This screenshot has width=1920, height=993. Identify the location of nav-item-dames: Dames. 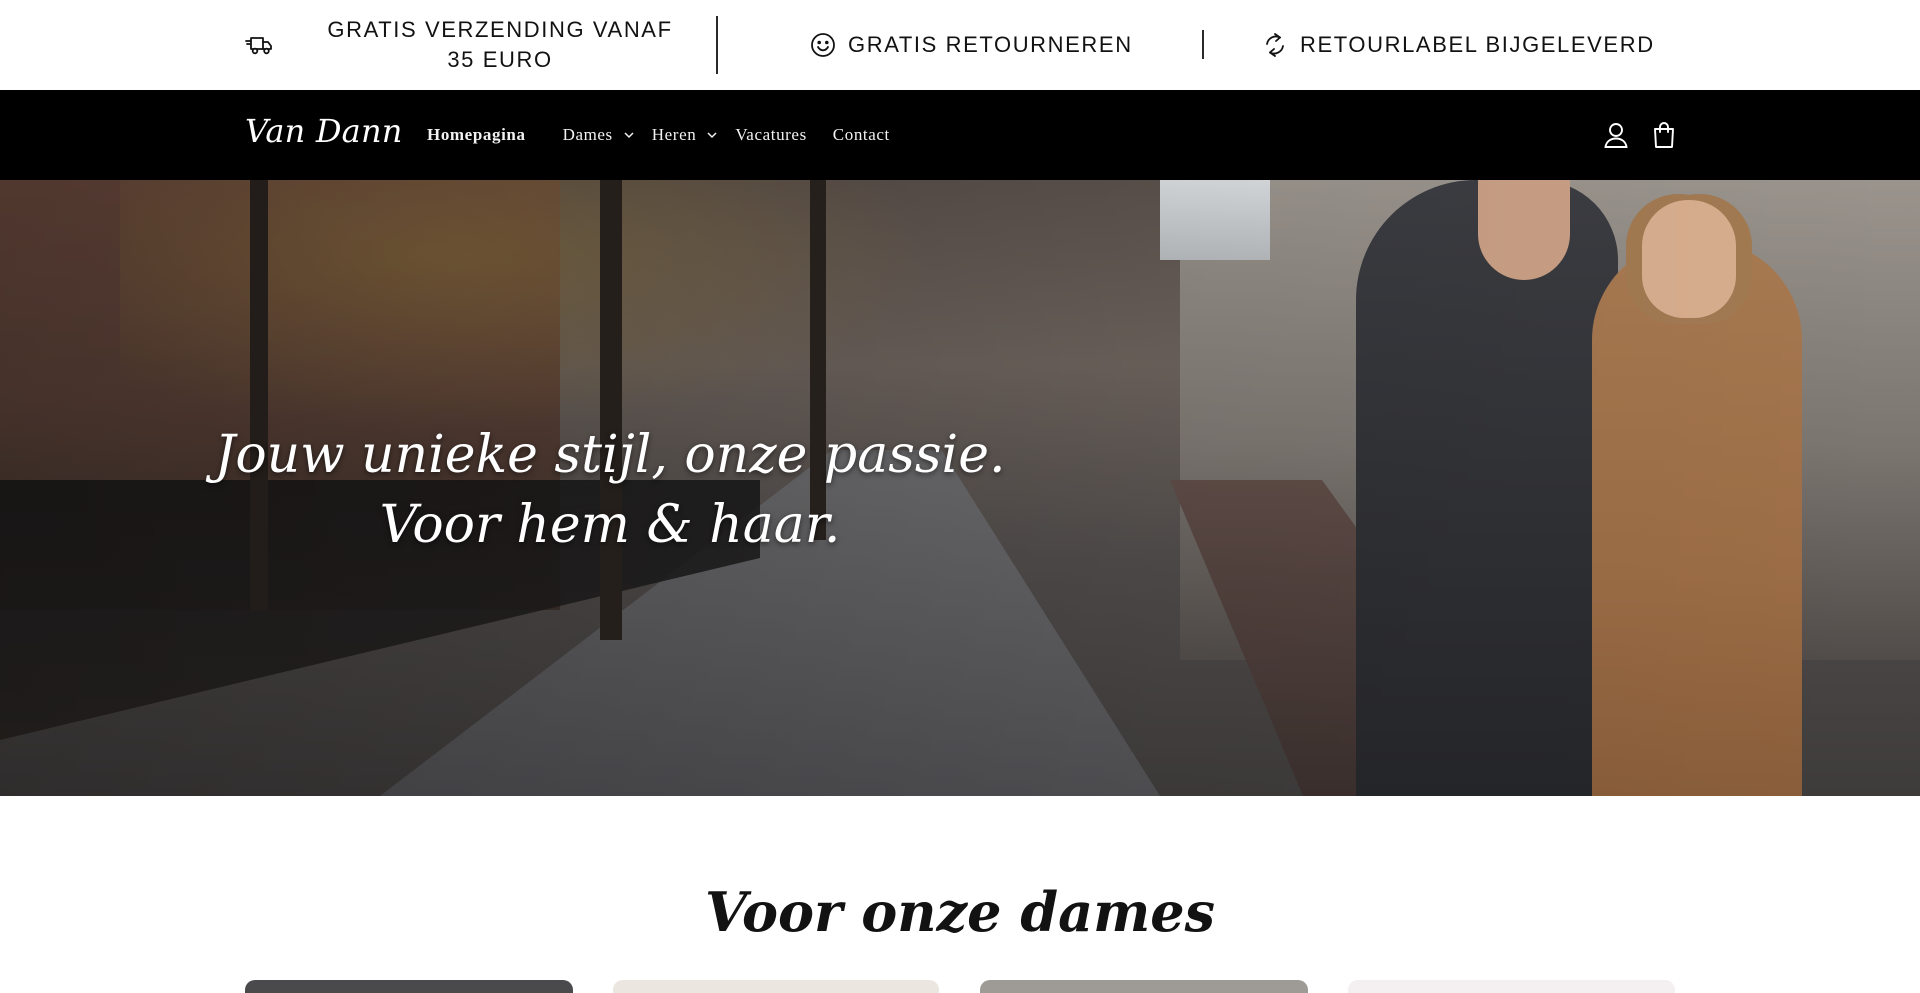
(599, 135).